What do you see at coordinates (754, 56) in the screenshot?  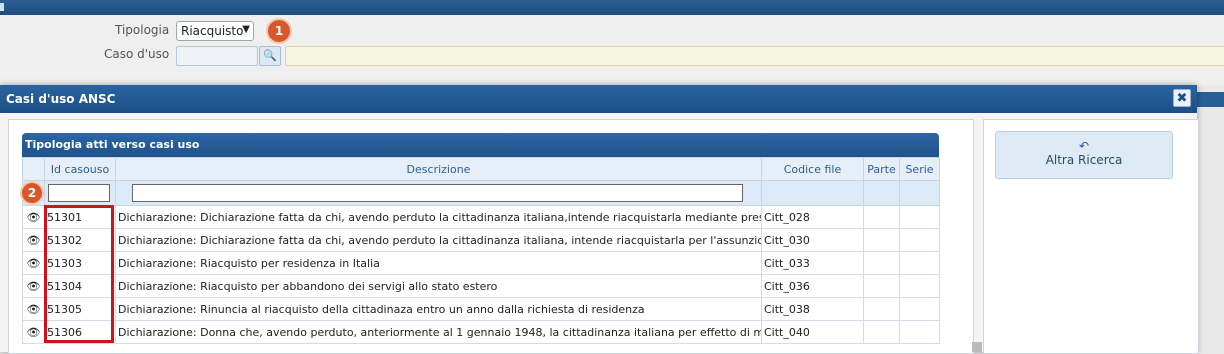 I see `caso-uso-description-field` at bounding box center [754, 56].